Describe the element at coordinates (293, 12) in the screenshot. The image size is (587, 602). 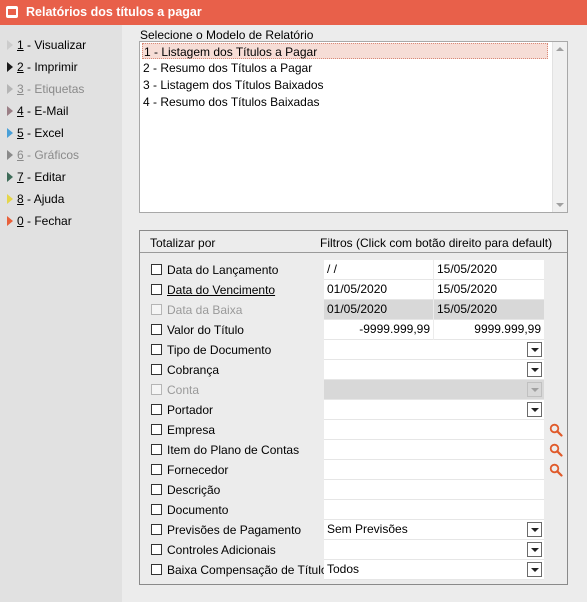
I see `title-bar: Relatórios dos títulos a pagar` at that location.